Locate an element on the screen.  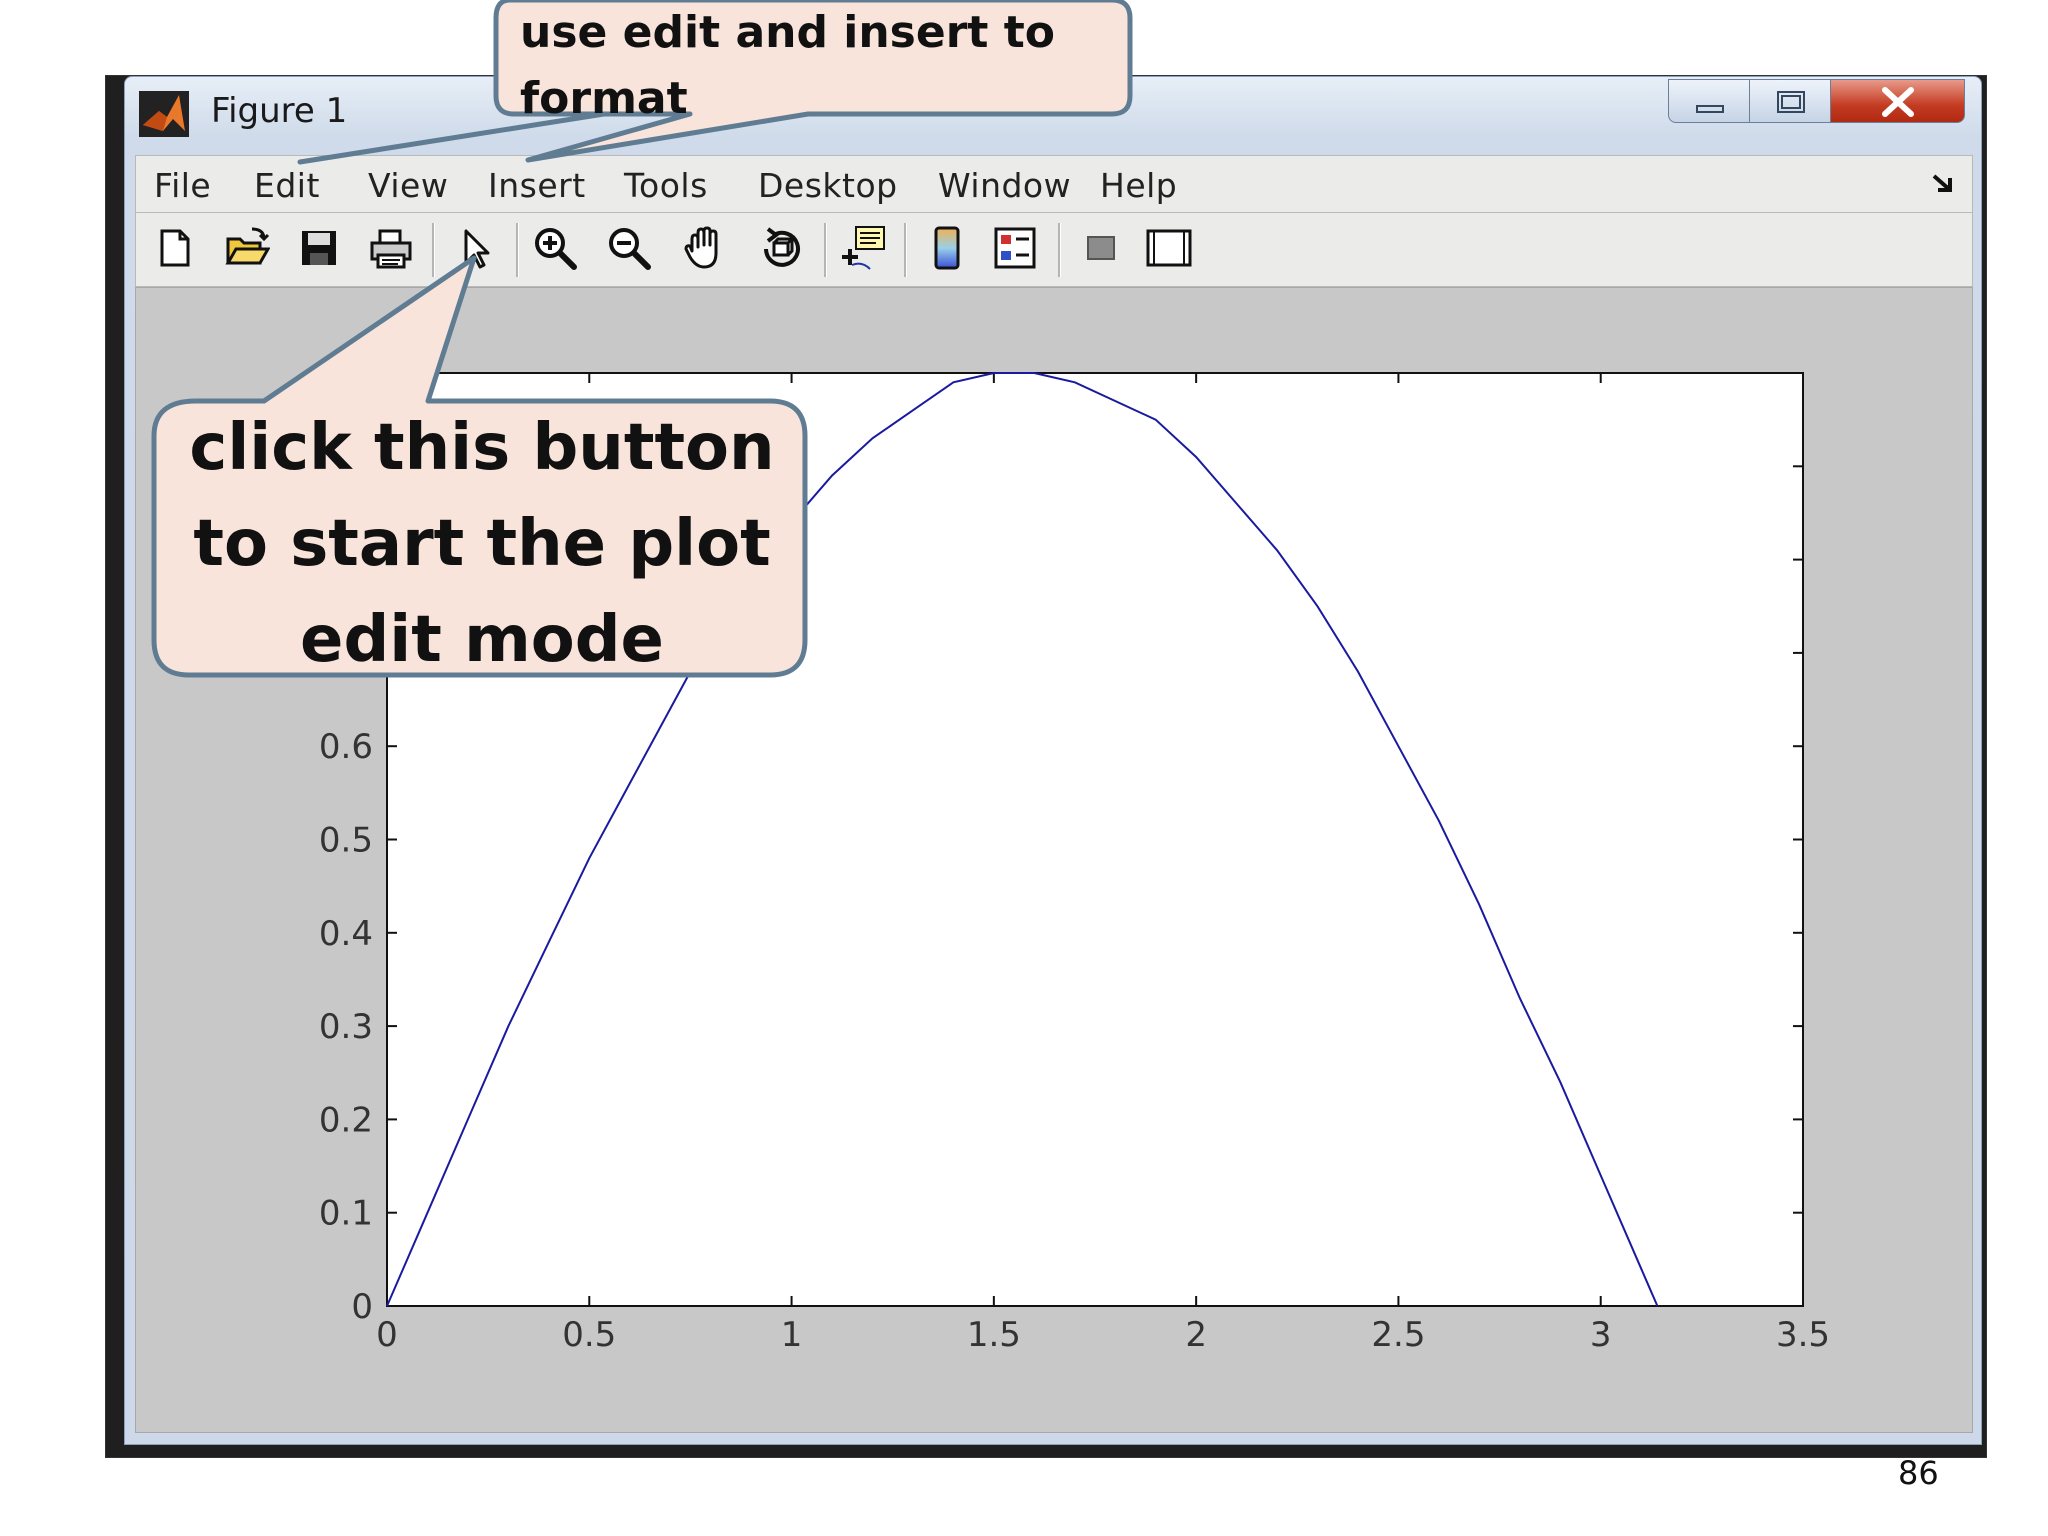
callout-top-text: use edit and insert to format is located at coordinates (788, 65).